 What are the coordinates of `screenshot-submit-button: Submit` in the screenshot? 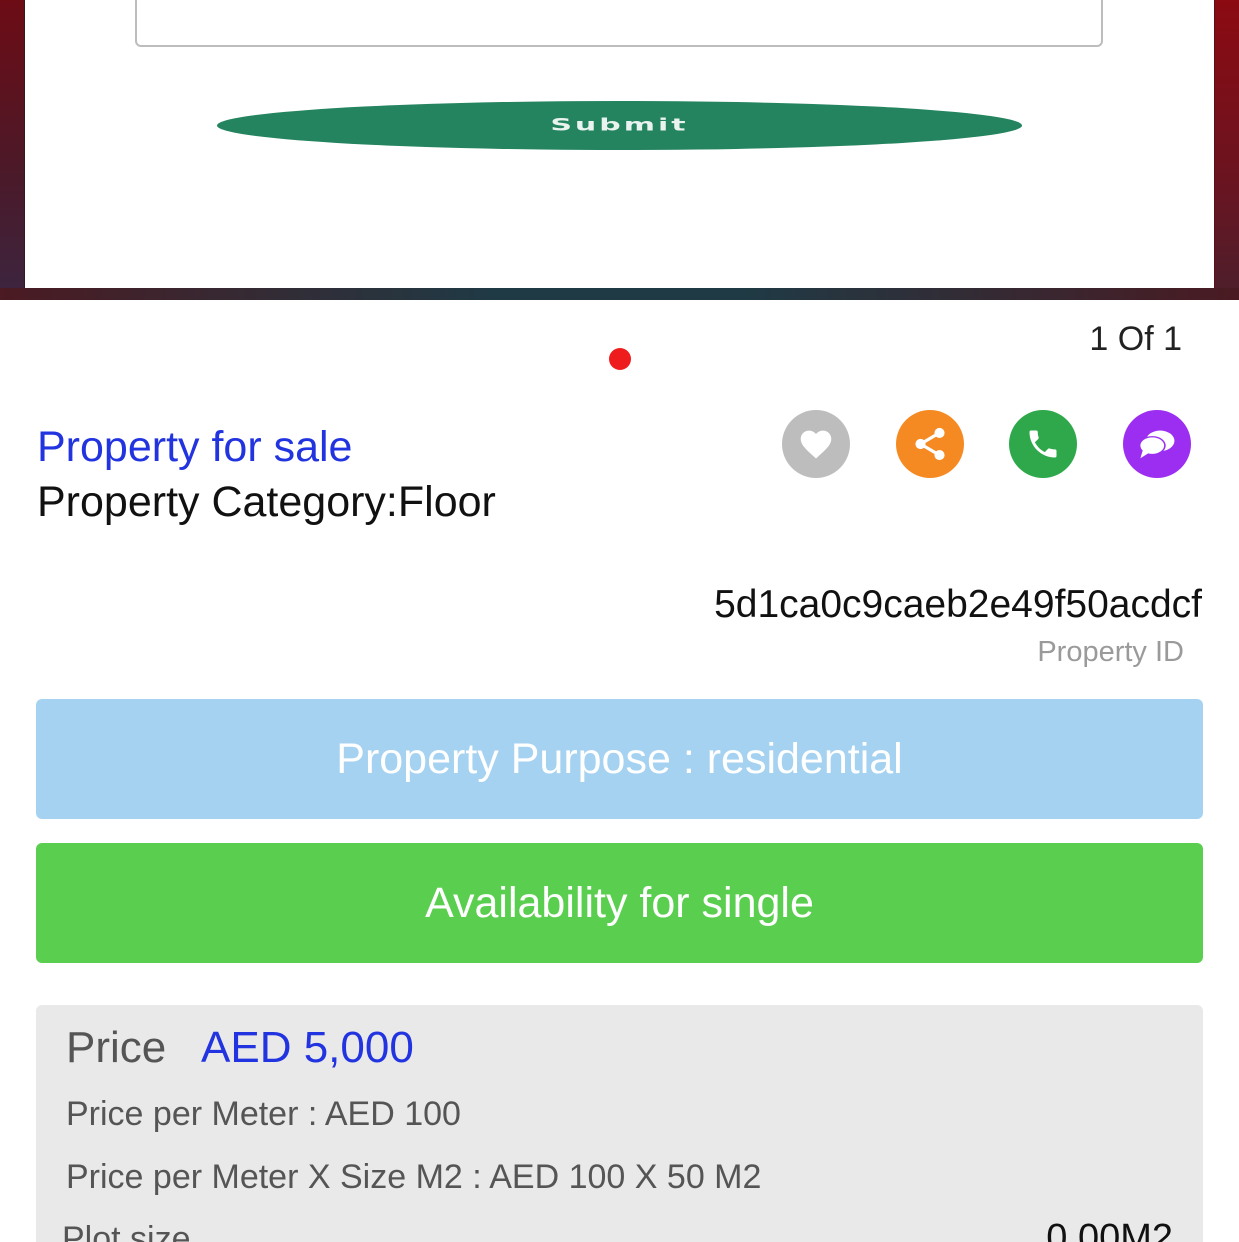 It's located at (619, 125).